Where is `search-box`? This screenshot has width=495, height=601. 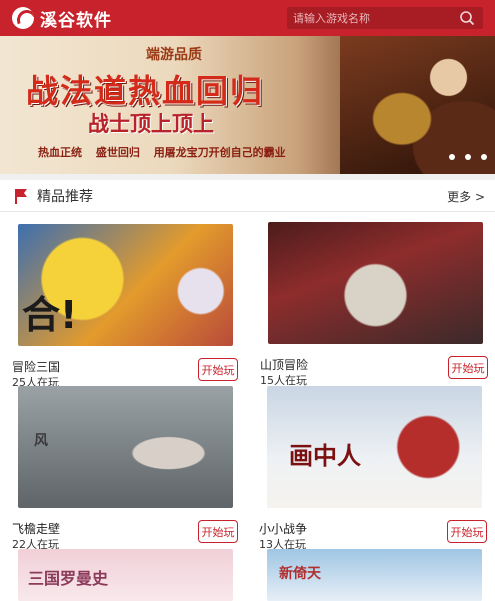
search-box is located at coordinates (385, 18).